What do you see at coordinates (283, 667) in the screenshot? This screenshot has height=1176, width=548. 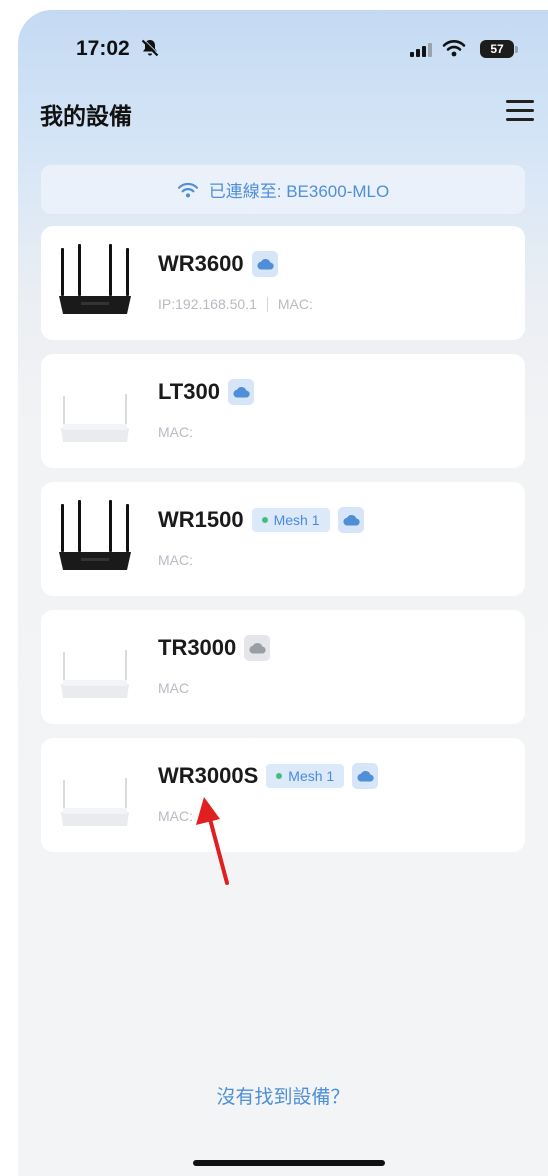 I see `device-card: TR3000 MAC` at bounding box center [283, 667].